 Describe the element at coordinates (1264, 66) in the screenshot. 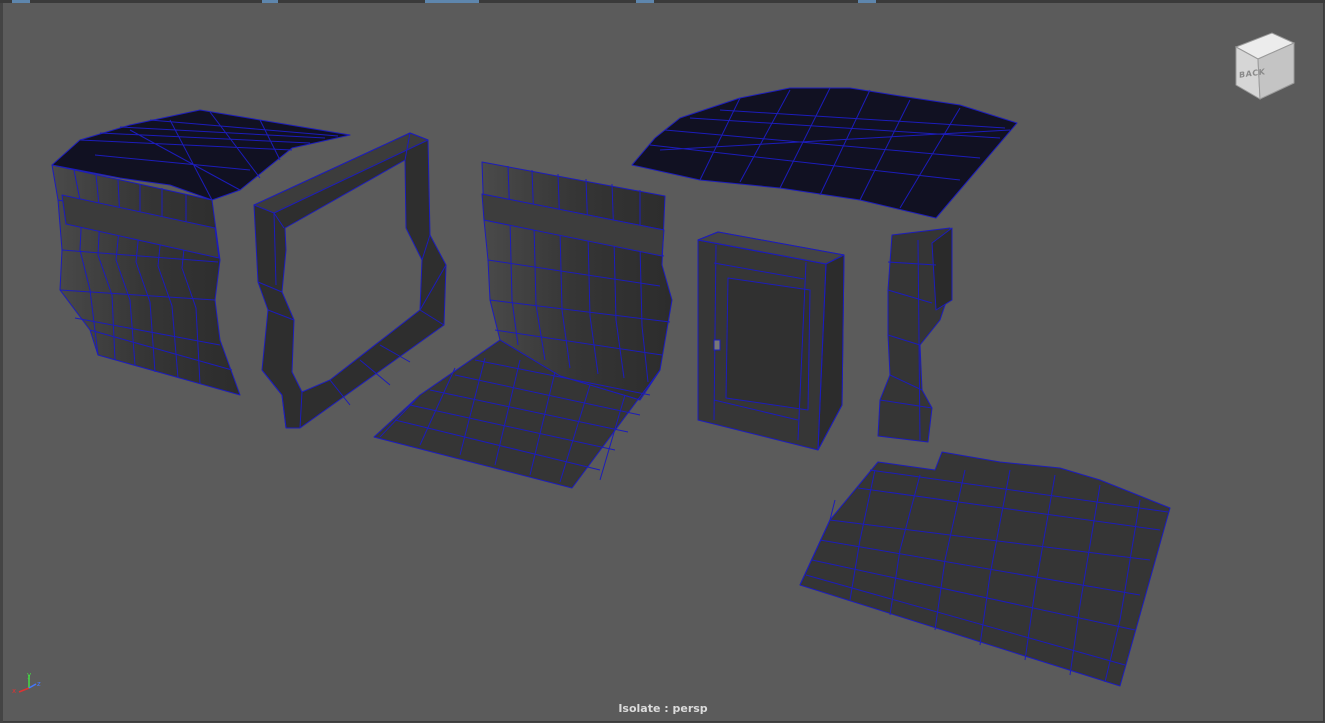

I see `view-cube-icon` at that location.